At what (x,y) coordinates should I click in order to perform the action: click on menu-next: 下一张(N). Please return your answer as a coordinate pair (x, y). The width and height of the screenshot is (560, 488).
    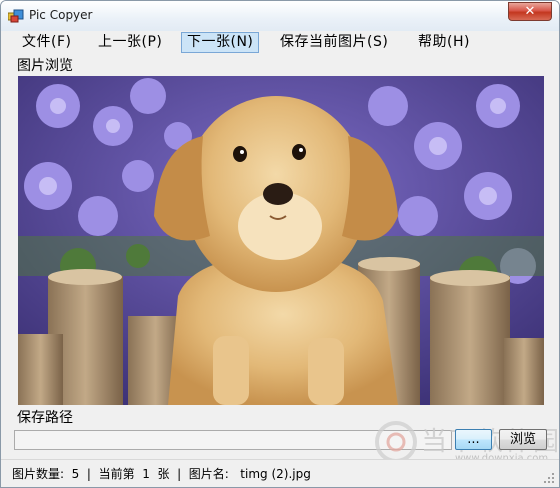
    Looking at the image, I should click on (220, 42).